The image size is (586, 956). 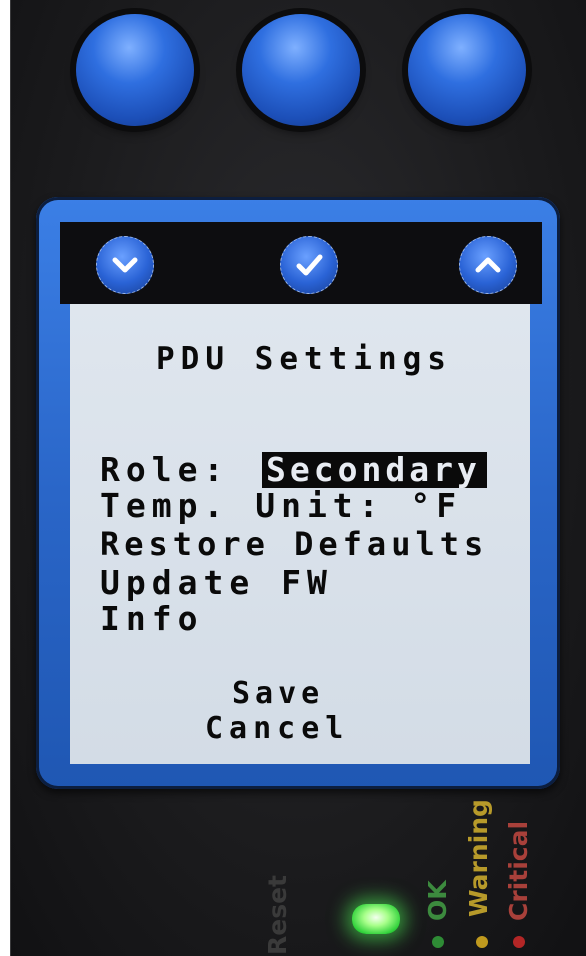 I want to click on chevron-up-icon, so click(x=488, y=265).